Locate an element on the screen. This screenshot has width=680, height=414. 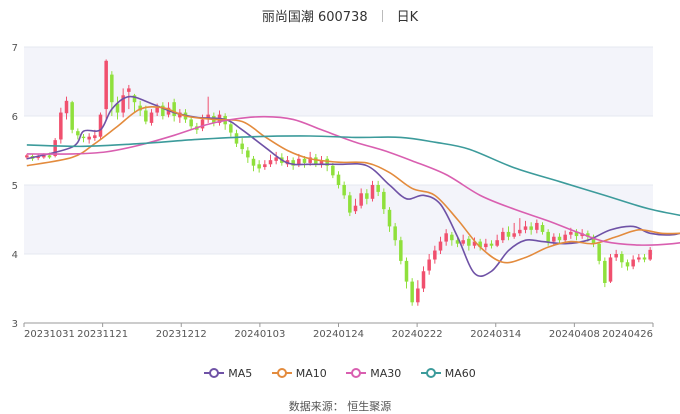
y-axis-labels: 3 4 5 6 7 is located at coordinates (15, 186).